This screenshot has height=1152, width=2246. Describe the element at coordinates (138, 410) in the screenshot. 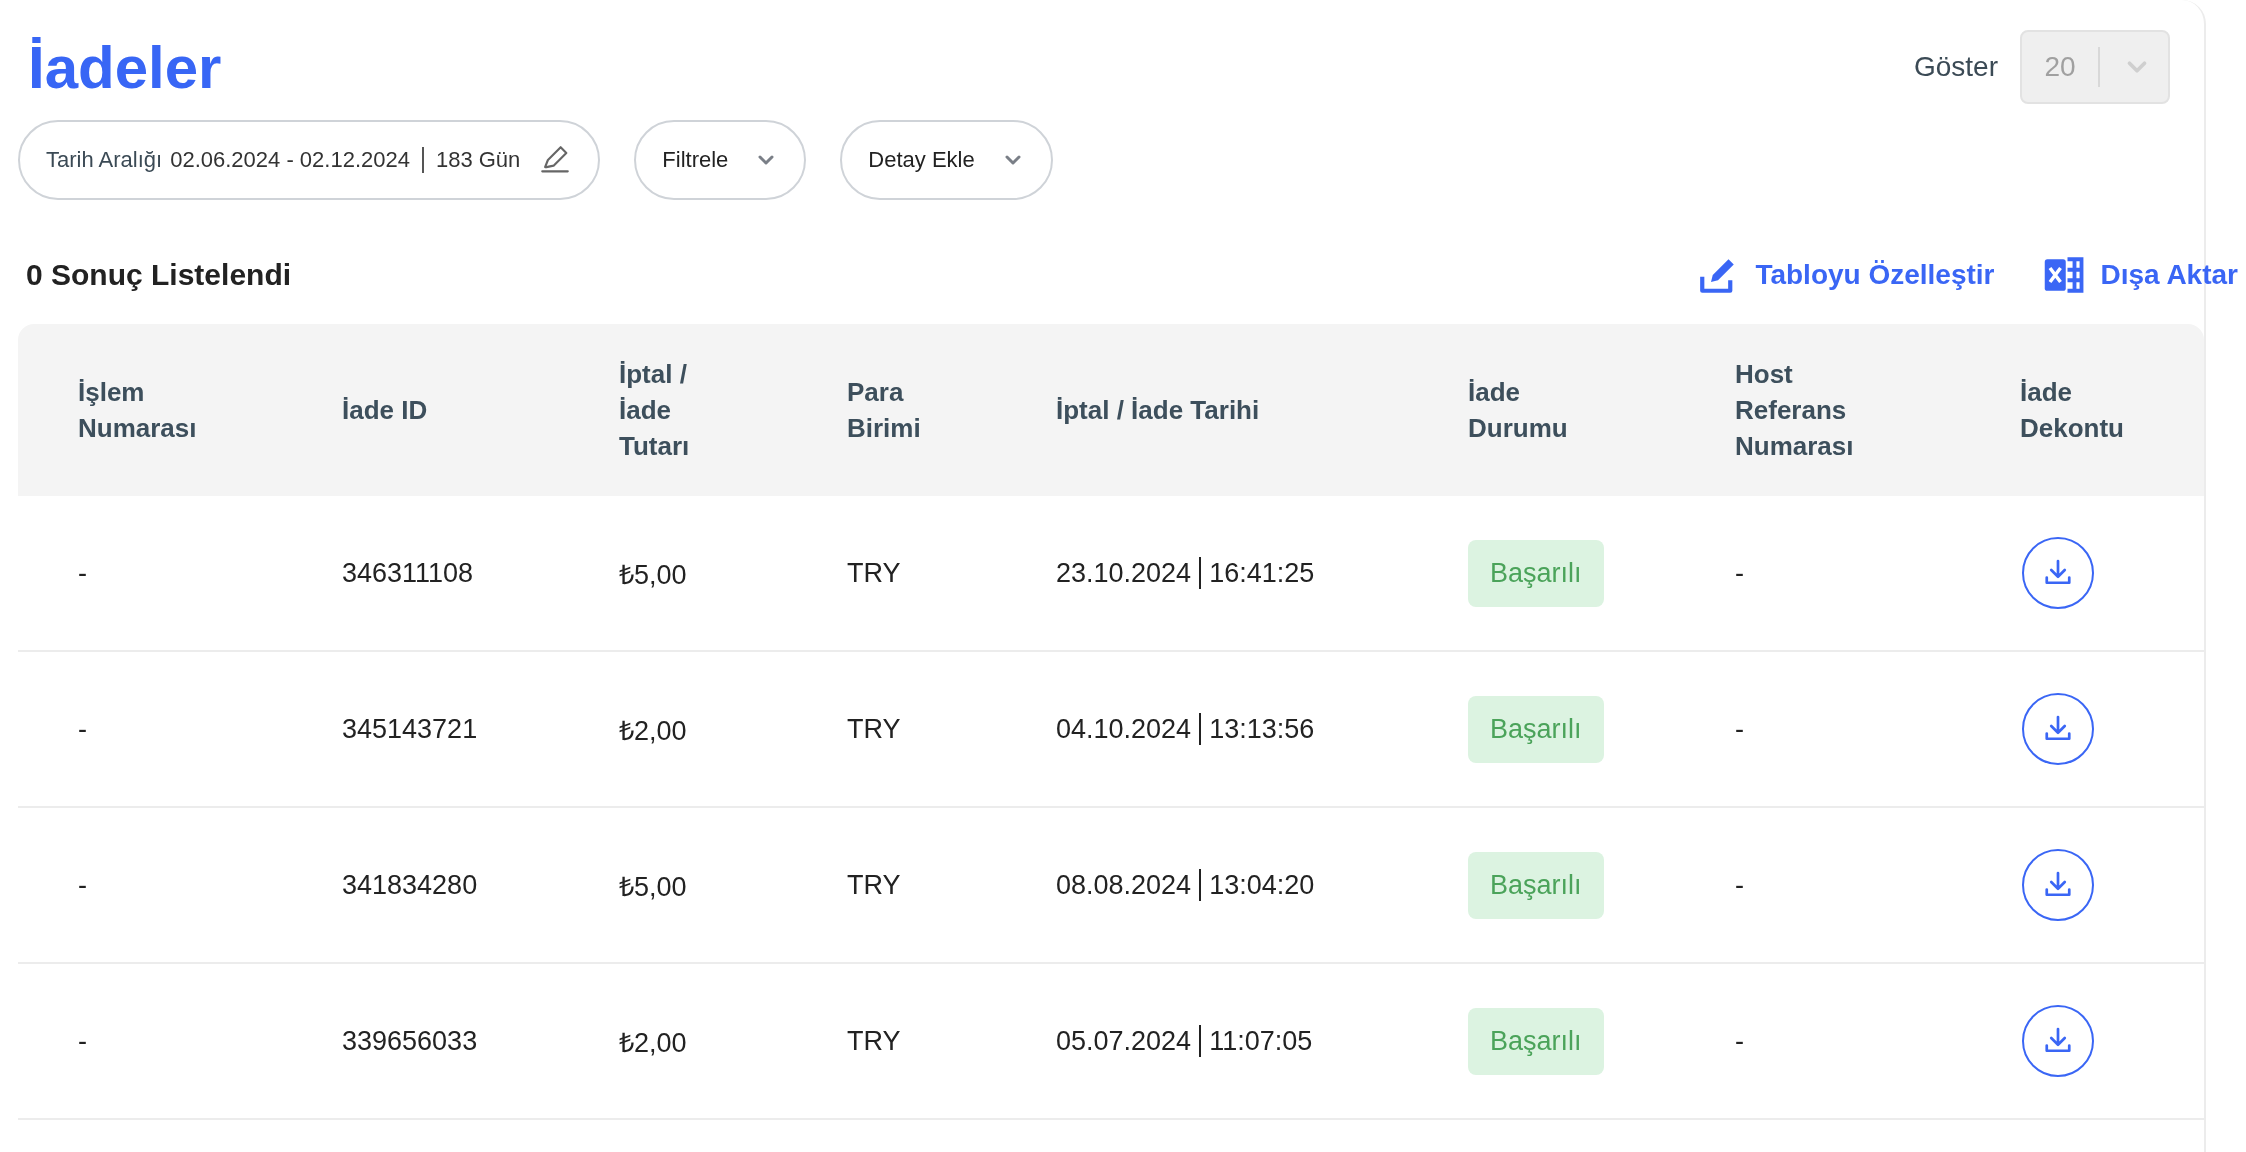

I see `column-header: İşlem Numarası` at that location.